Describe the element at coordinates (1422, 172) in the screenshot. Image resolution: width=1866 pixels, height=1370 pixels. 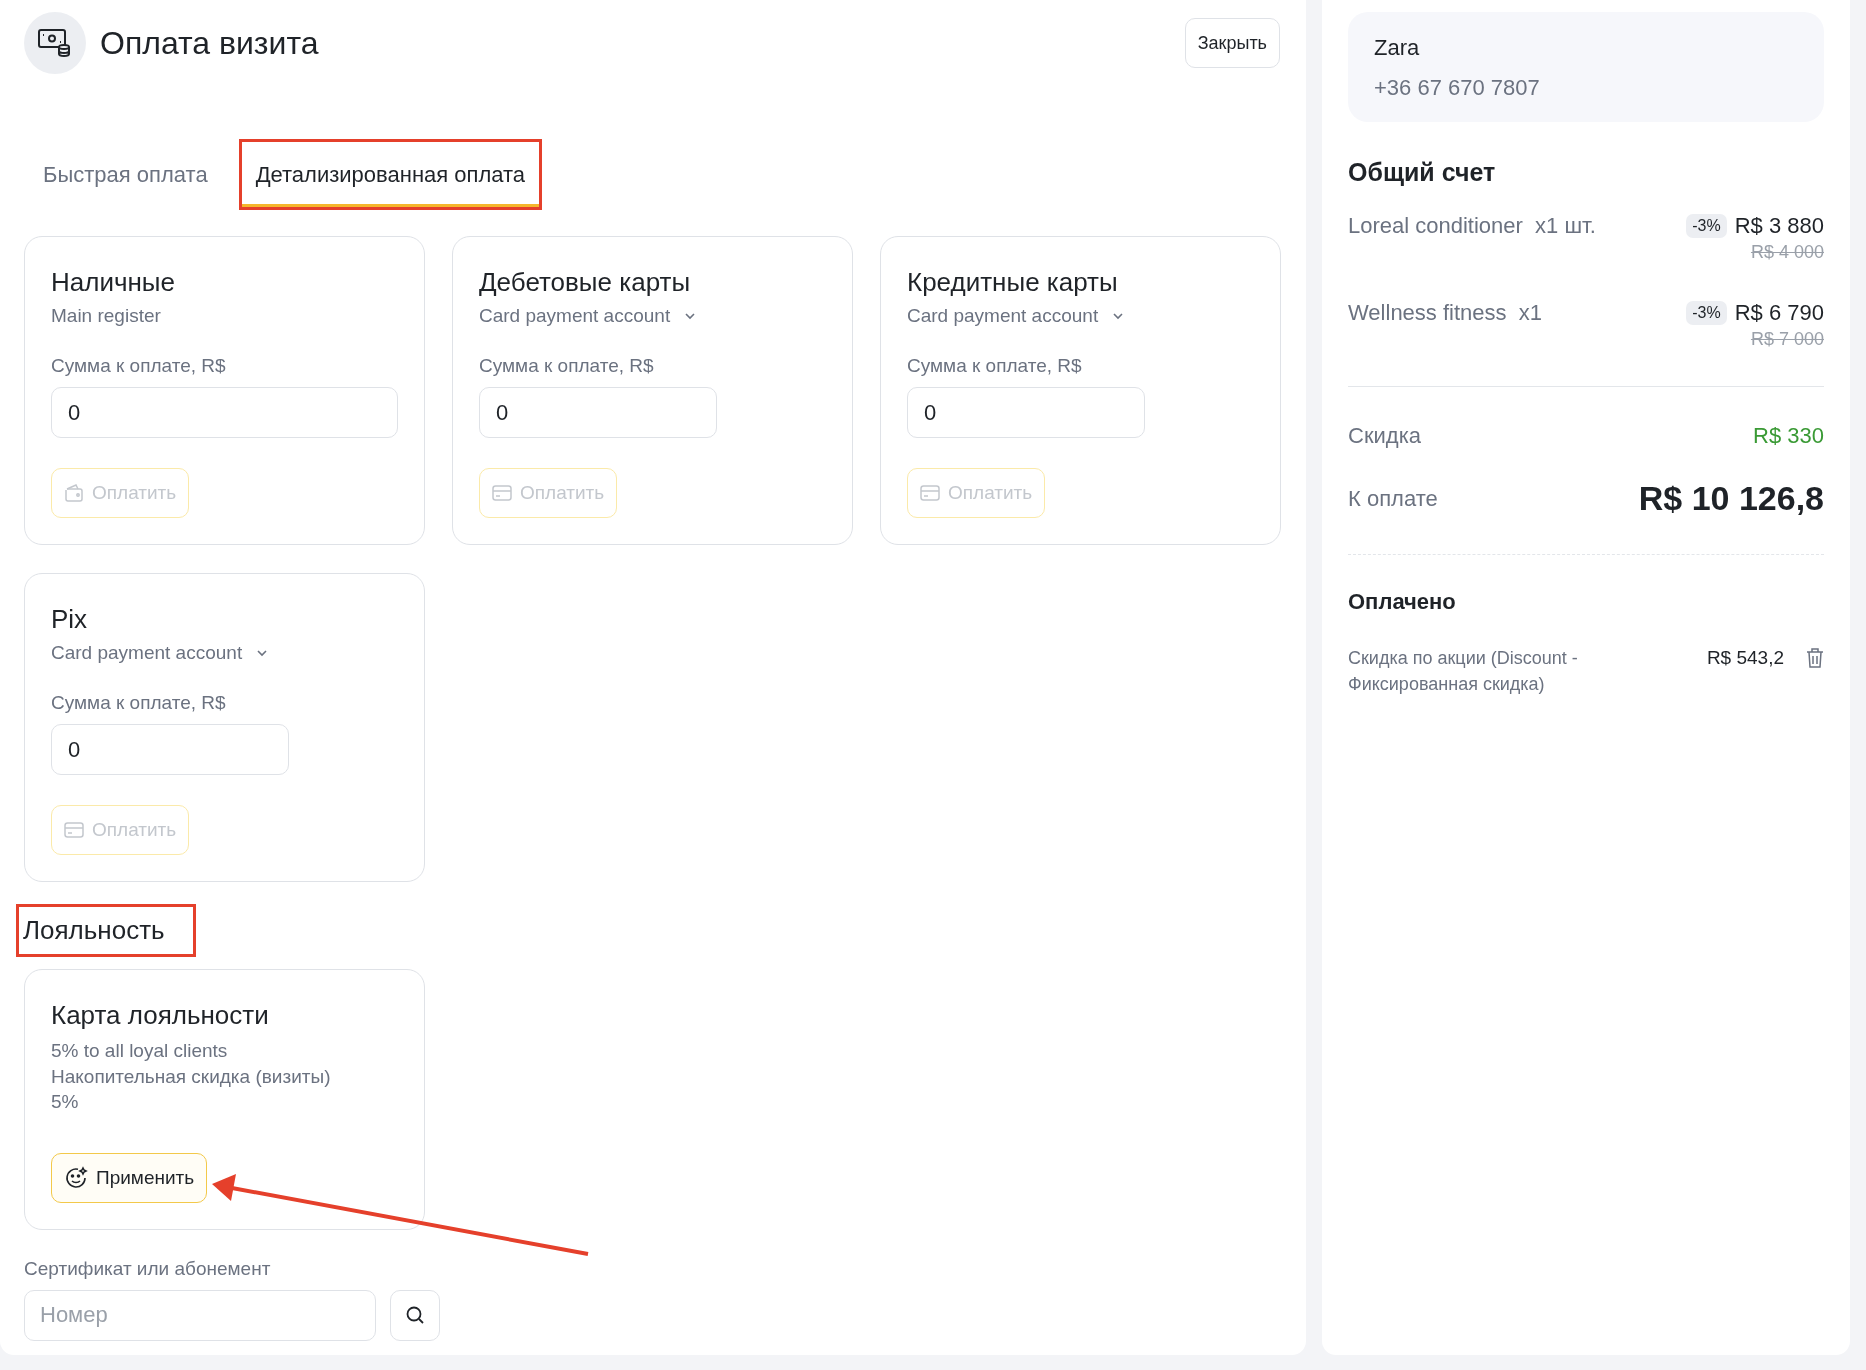
I see `bill-title: Общий счет` at that location.